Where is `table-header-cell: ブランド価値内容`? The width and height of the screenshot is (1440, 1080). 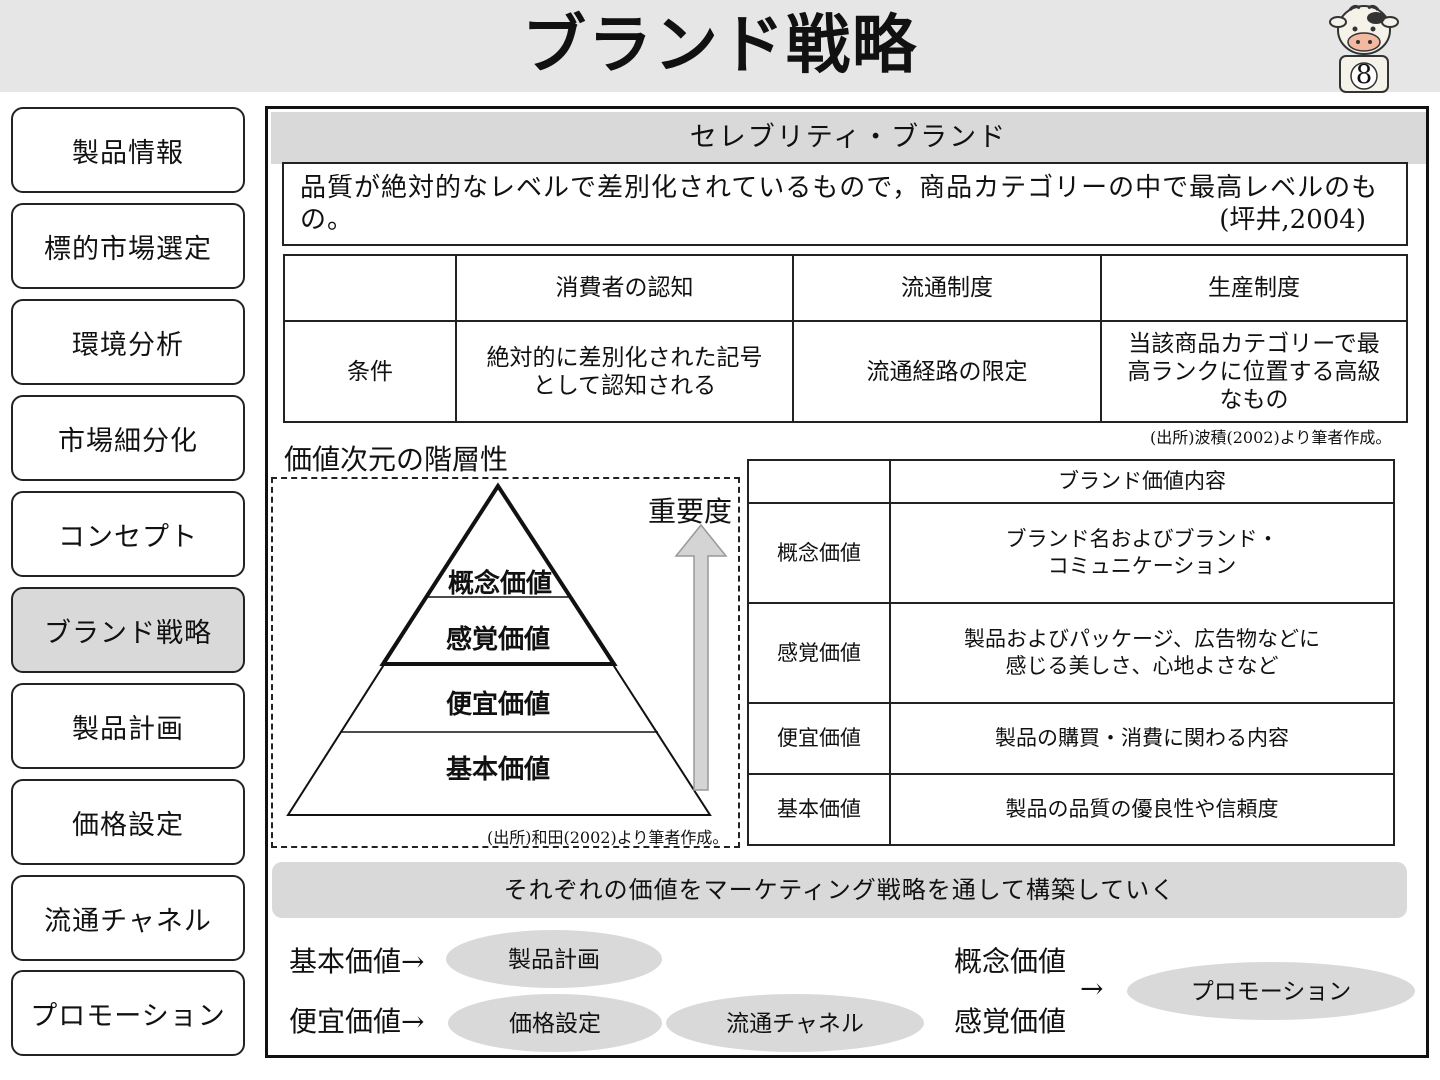
table-header-cell: ブランド価値内容 is located at coordinates (1142, 481).